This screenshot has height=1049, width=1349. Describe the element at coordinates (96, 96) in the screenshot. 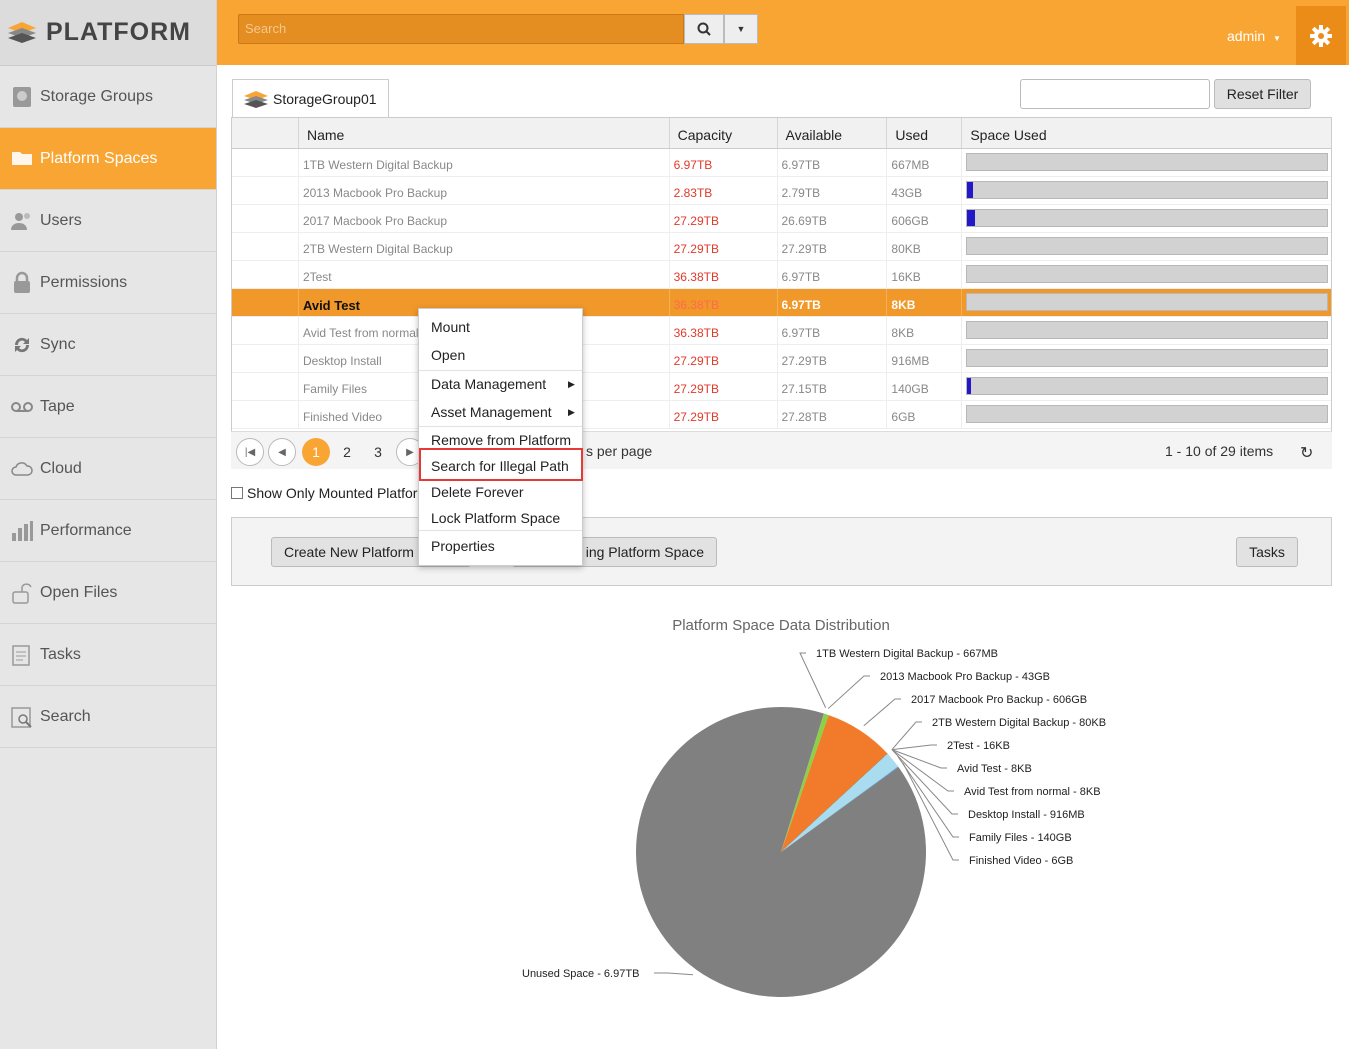

I see `sidebar-item-label: Storage Groups` at that location.